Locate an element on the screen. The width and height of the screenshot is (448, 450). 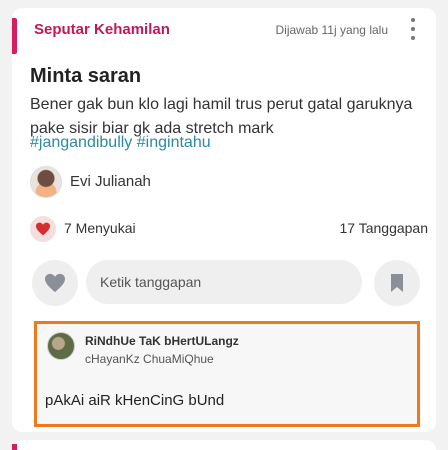
reply-input is located at coordinates (224, 282).